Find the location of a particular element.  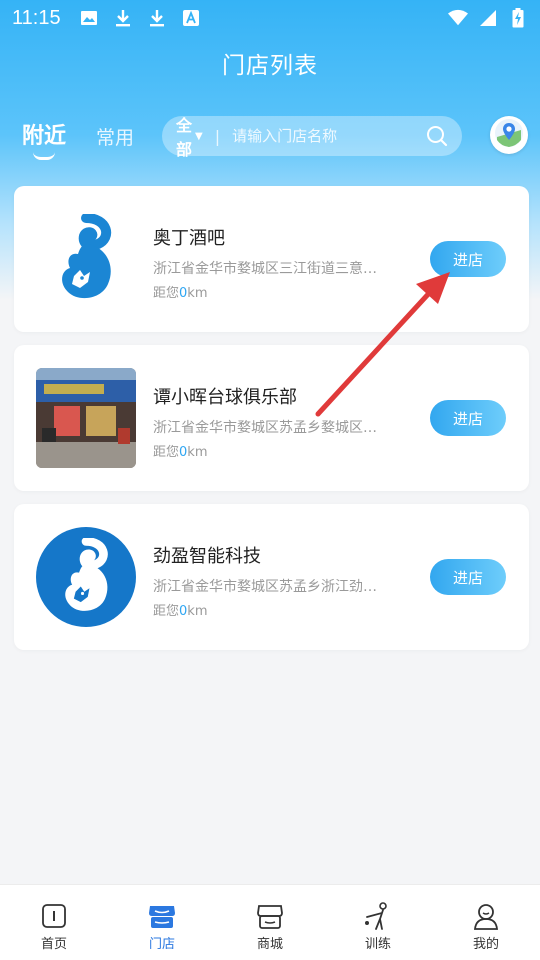

search-icon is located at coordinates (437, 136).